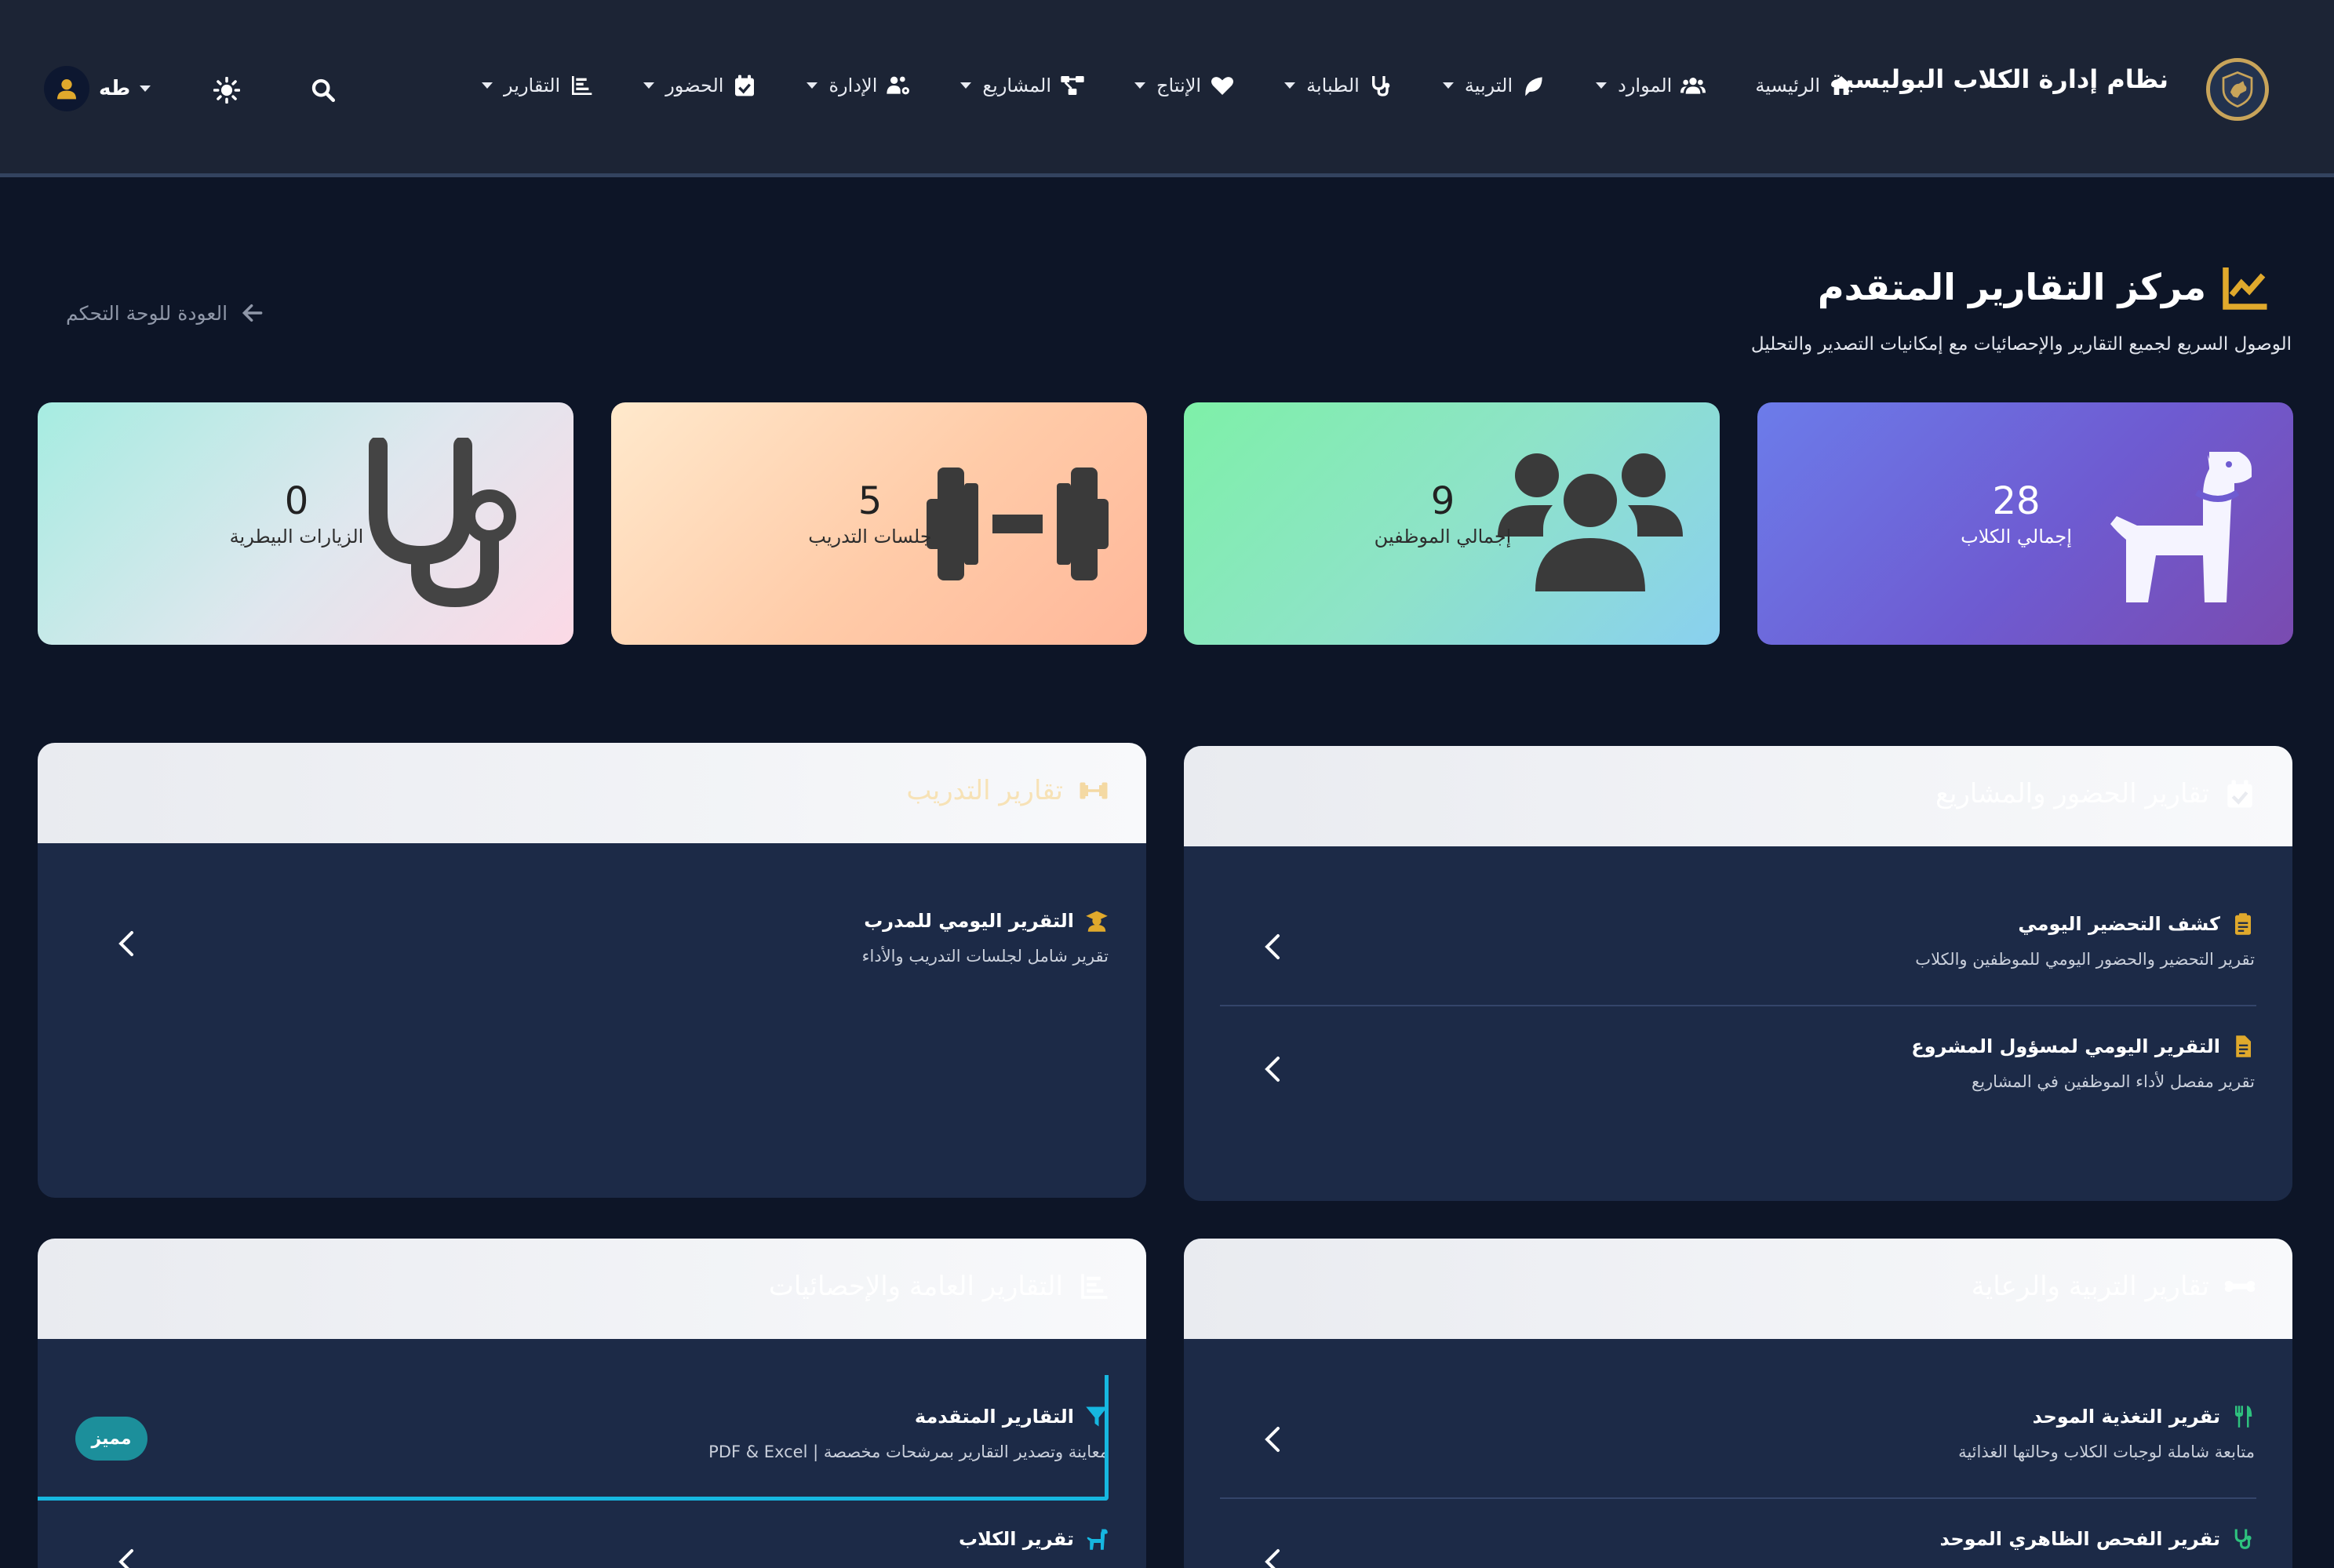 The height and width of the screenshot is (1568, 2334). I want to click on stat-label: إجمالي الكلاب, so click(2017, 536).